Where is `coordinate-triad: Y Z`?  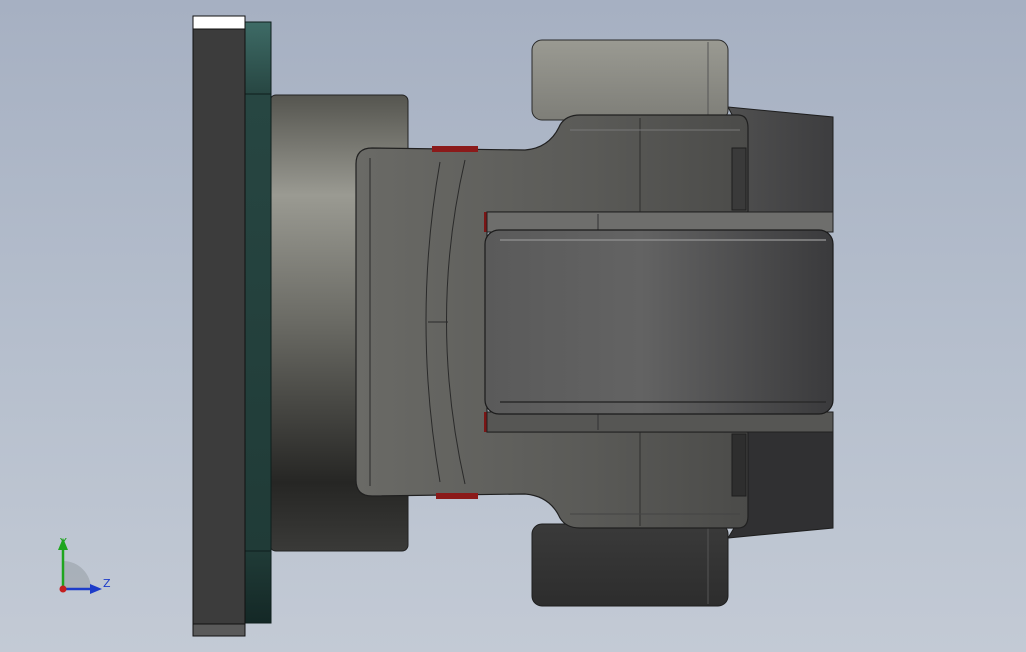
coordinate-triad: Y Z is located at coordinates (84, 565).